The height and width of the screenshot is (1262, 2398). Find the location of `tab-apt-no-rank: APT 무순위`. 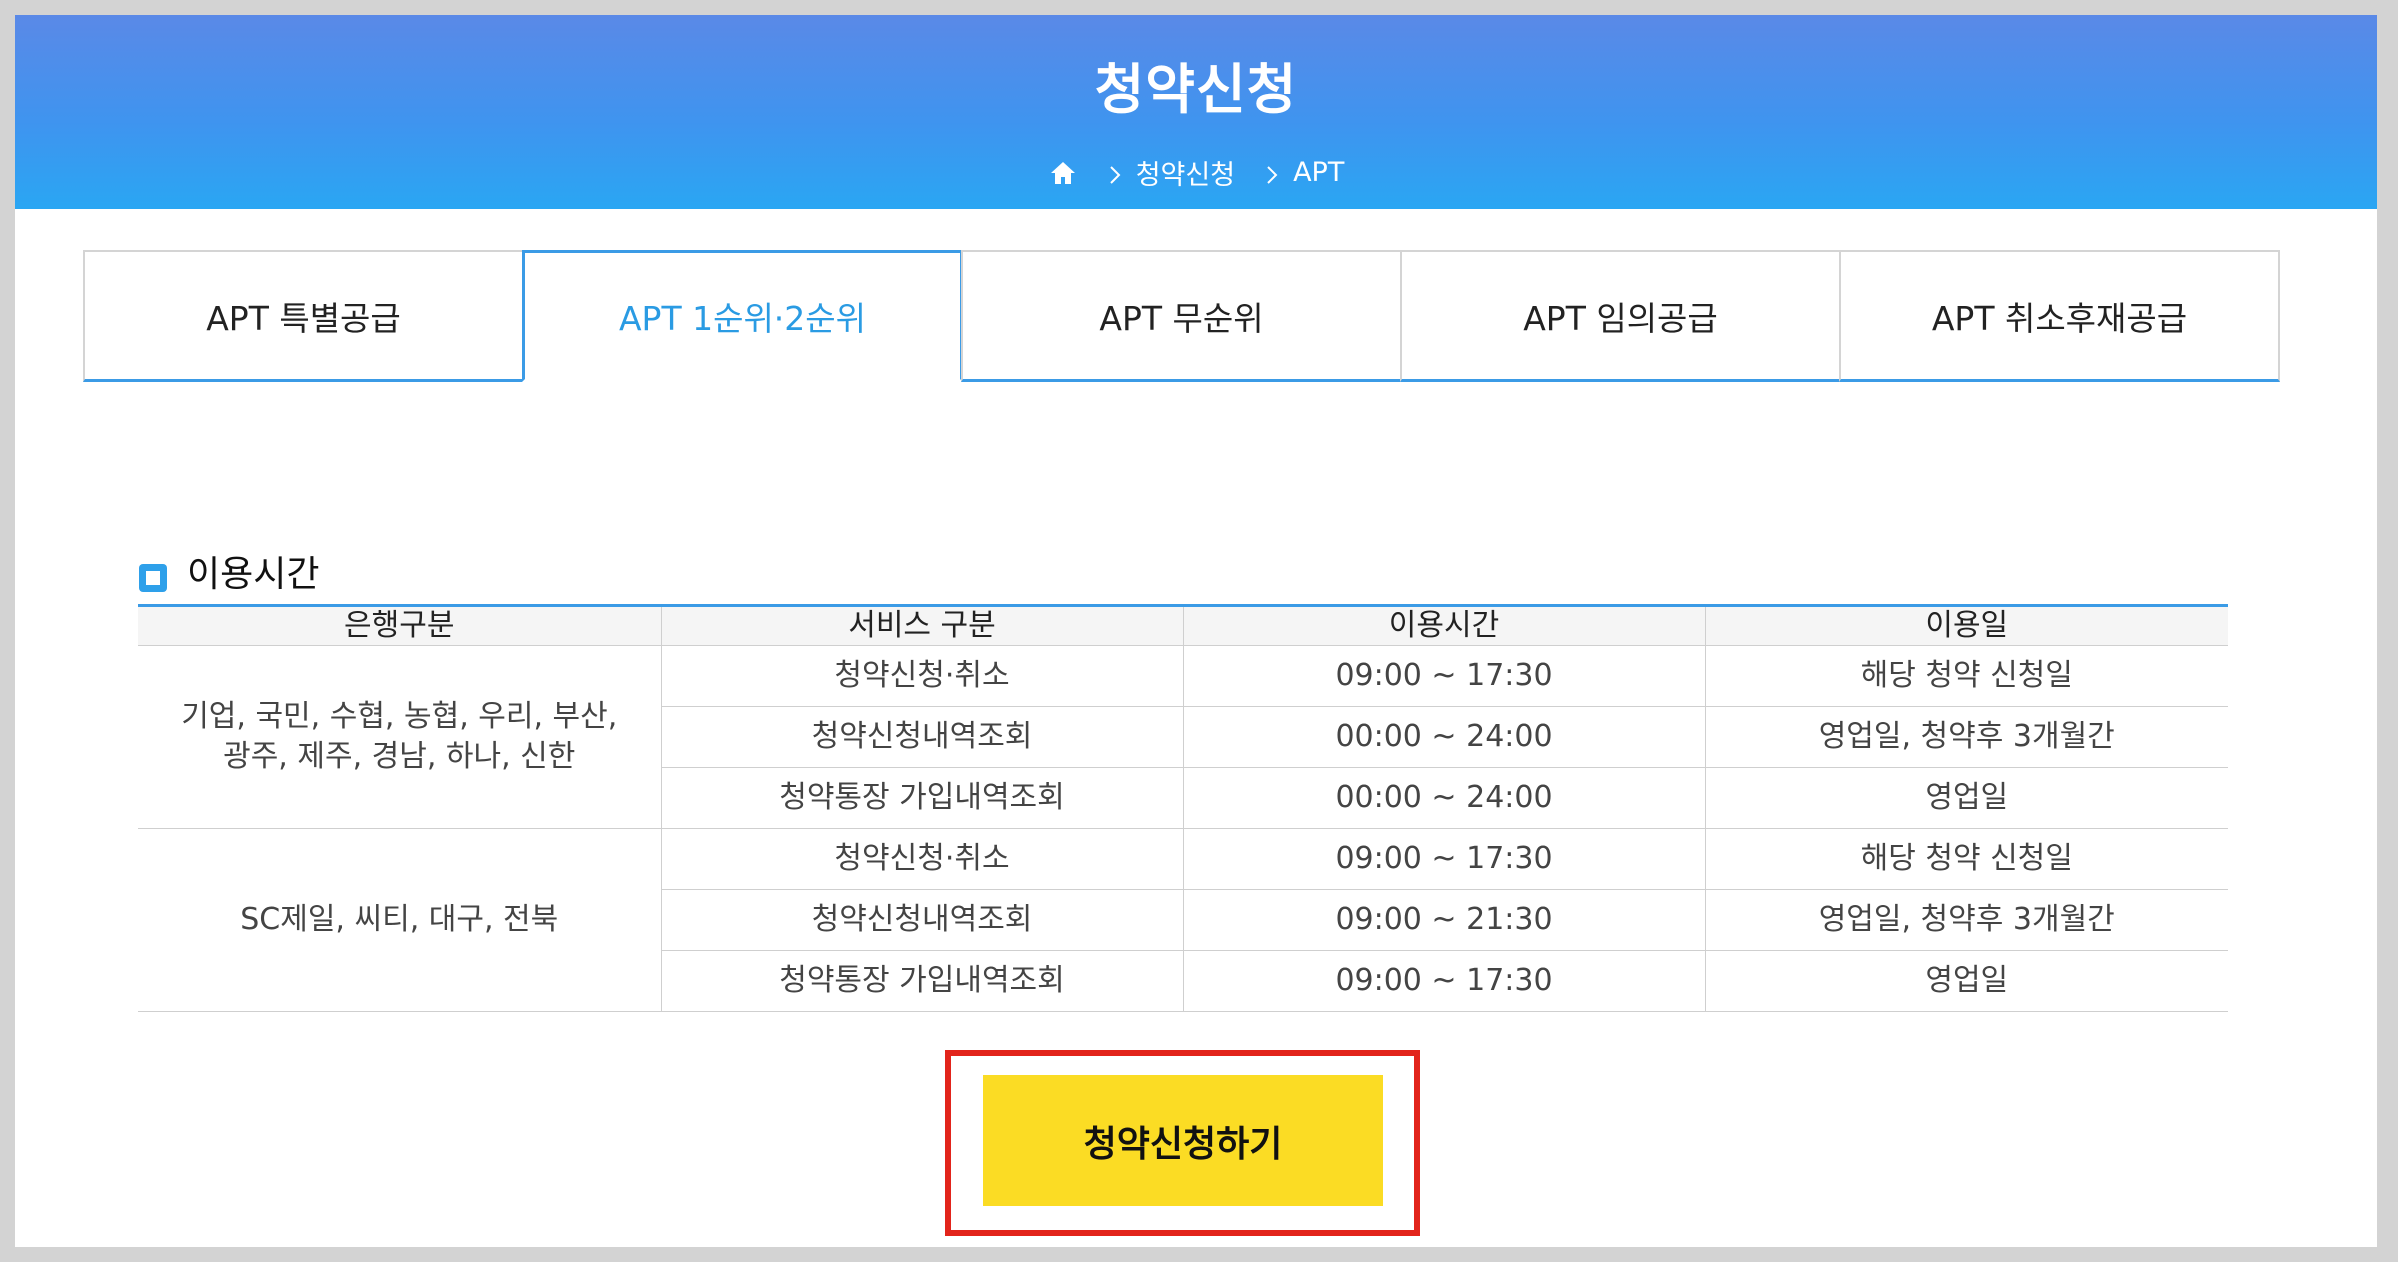

tab-apt-no-rank: APT 무순위 is located at coordinates (1181, 316).